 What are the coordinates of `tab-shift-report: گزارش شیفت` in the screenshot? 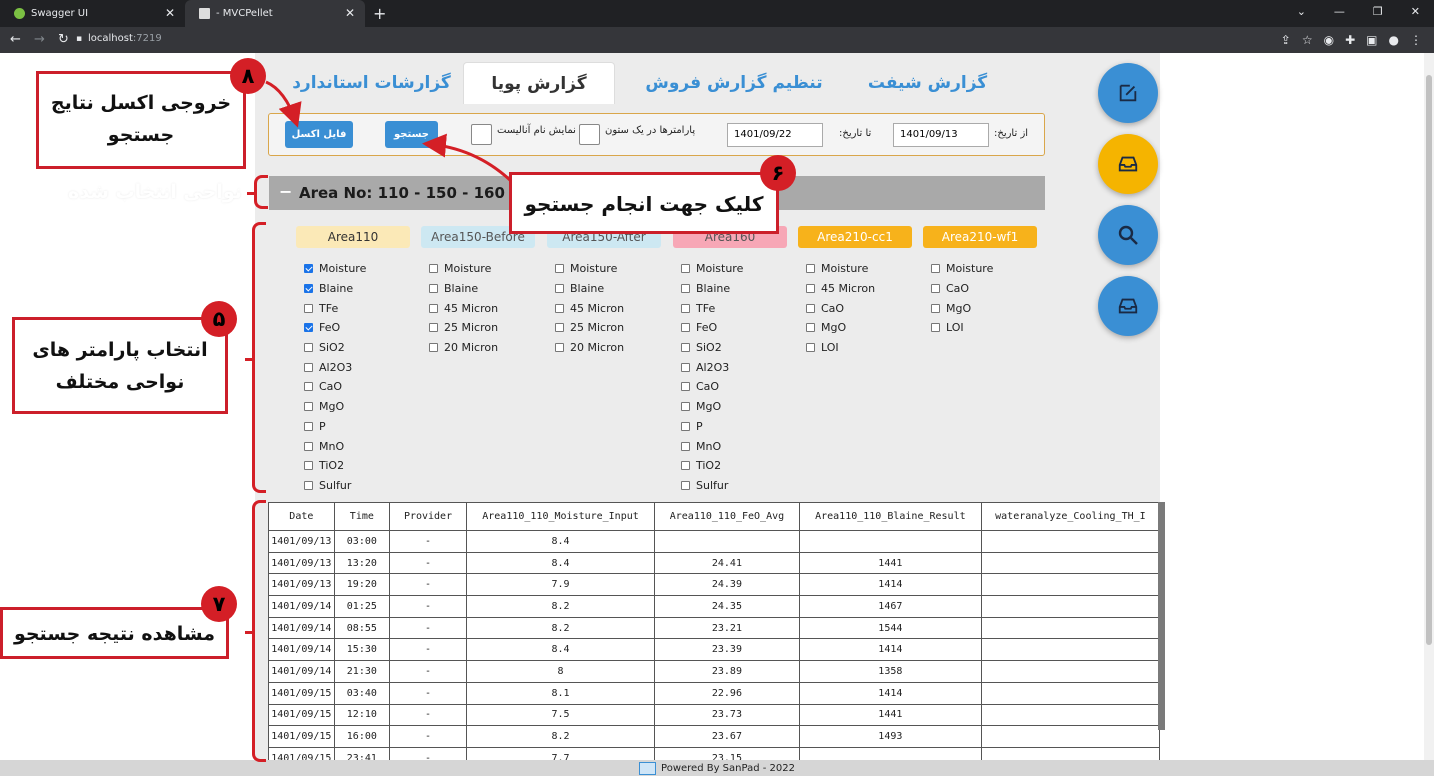 It's located at (927, 83).